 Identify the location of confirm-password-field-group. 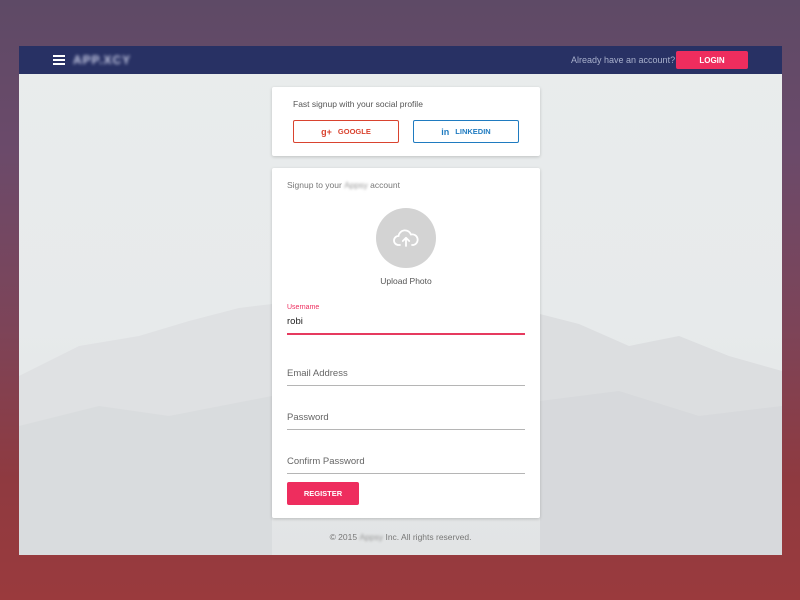
(406, 462).